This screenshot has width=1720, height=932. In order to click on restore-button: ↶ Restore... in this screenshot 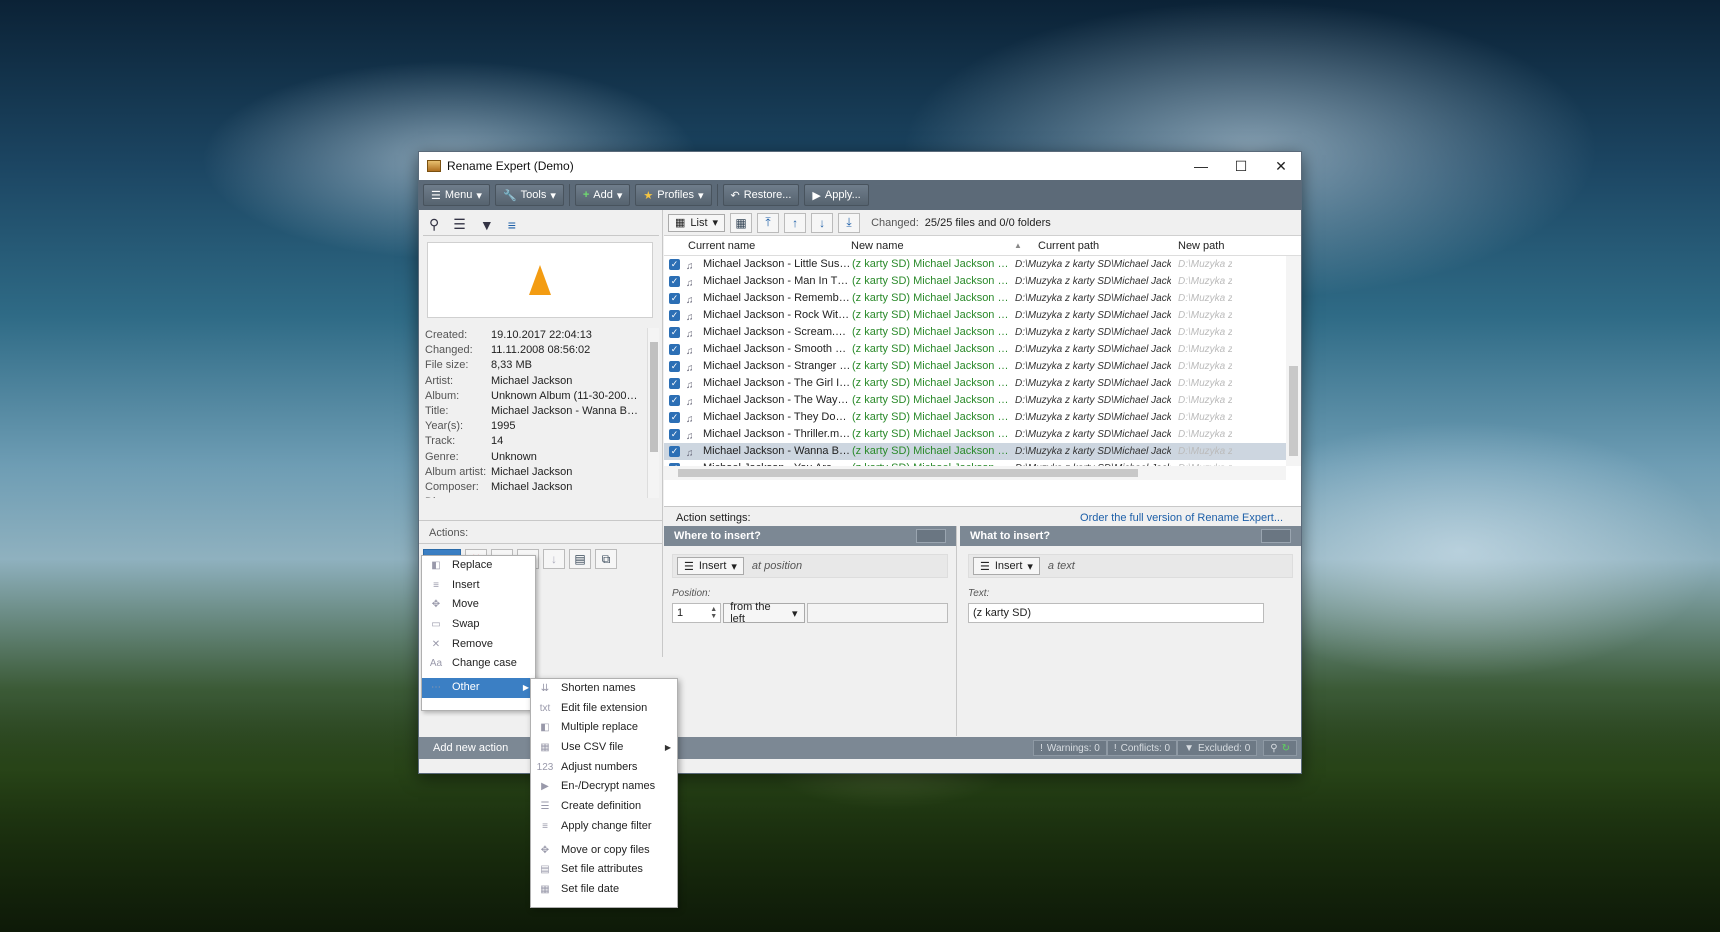, I will do `click(761, 195)`.